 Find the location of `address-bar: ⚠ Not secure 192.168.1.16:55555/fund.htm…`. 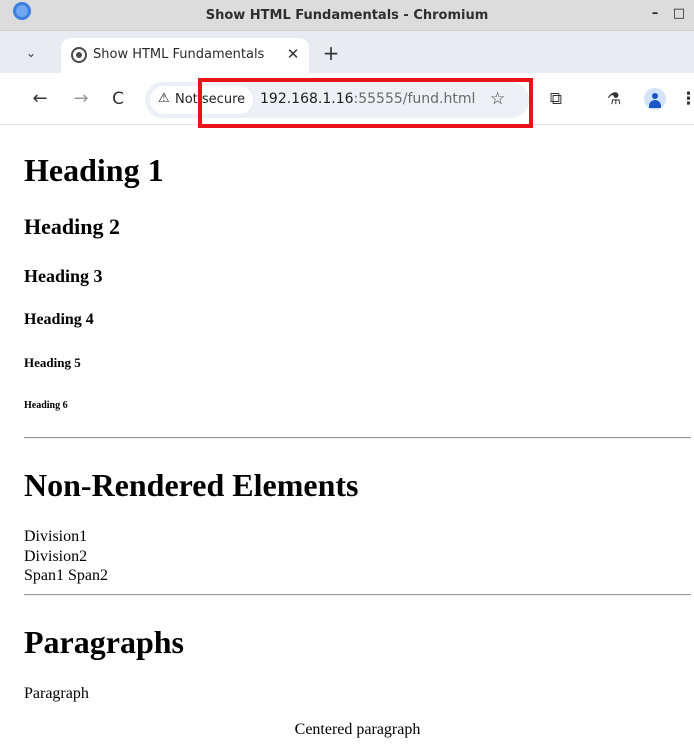

address-bar: ⚠ Not secure 192.168.1.16:55555/fund.htm… is located at coordinates (337, 100).